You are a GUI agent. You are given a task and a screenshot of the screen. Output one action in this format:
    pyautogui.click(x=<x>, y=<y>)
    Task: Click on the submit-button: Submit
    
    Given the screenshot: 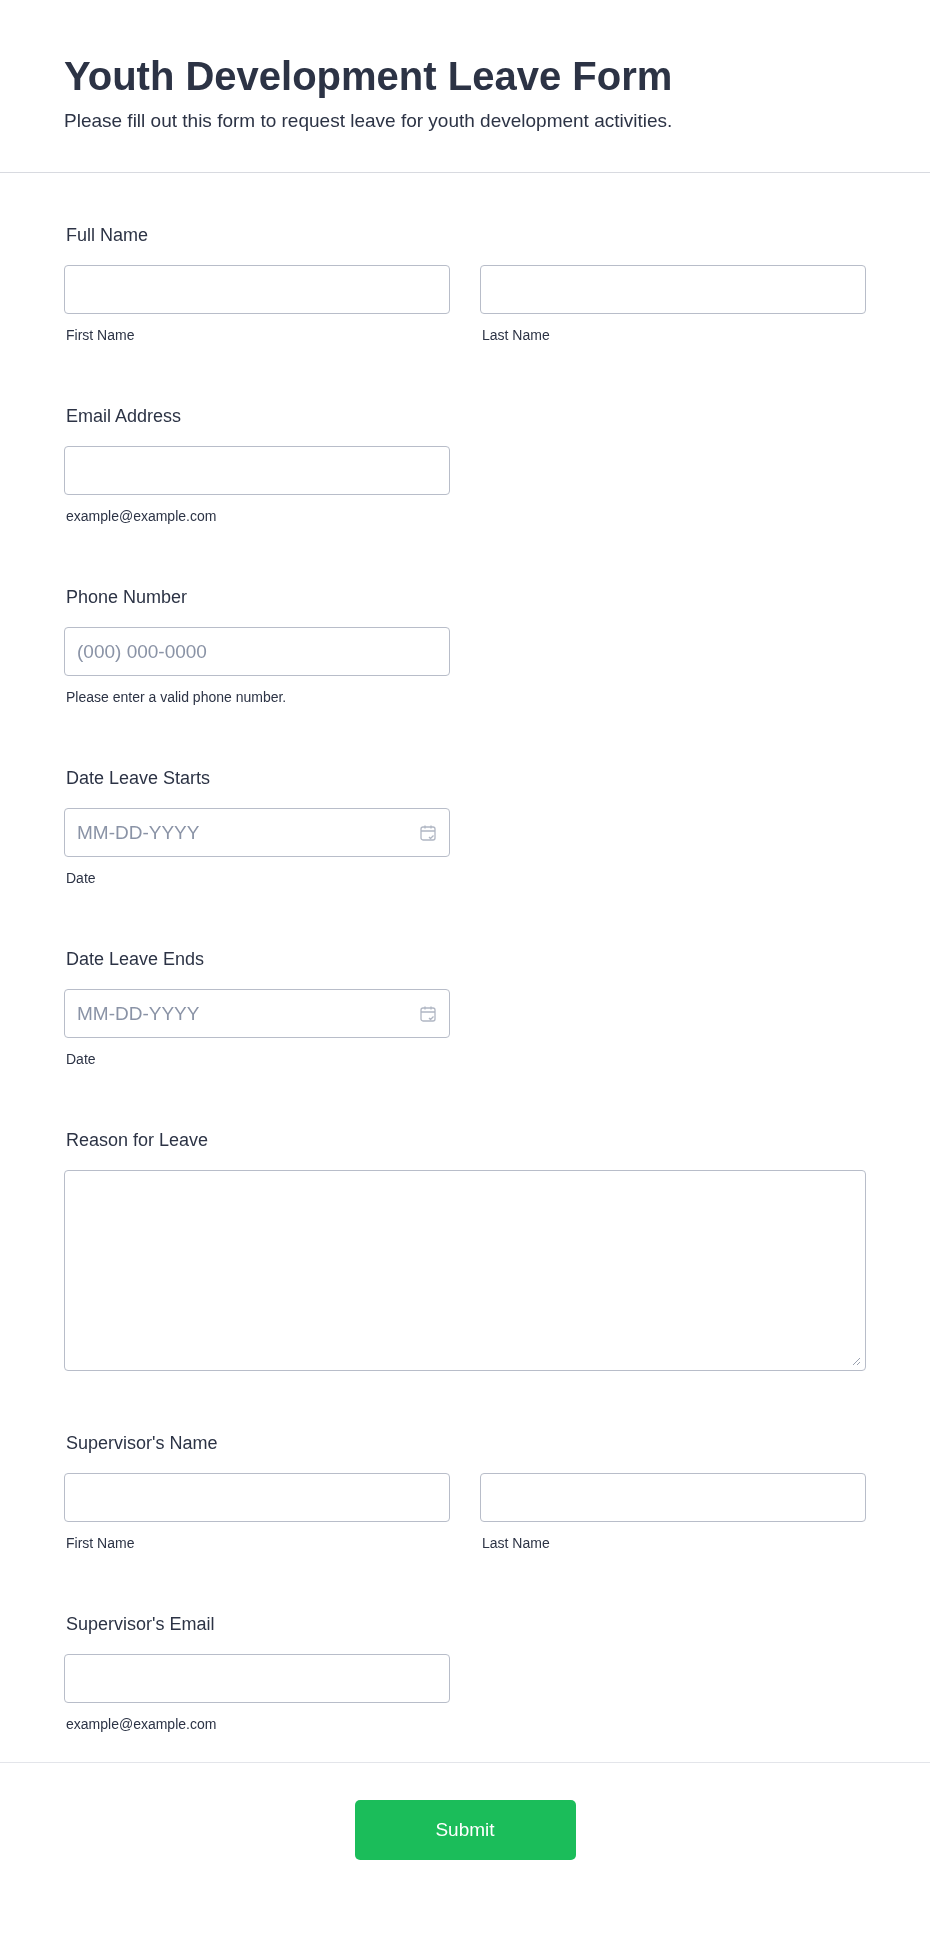 What is the action you would take?
    pyautogui.click(x=465, y=1830)
    